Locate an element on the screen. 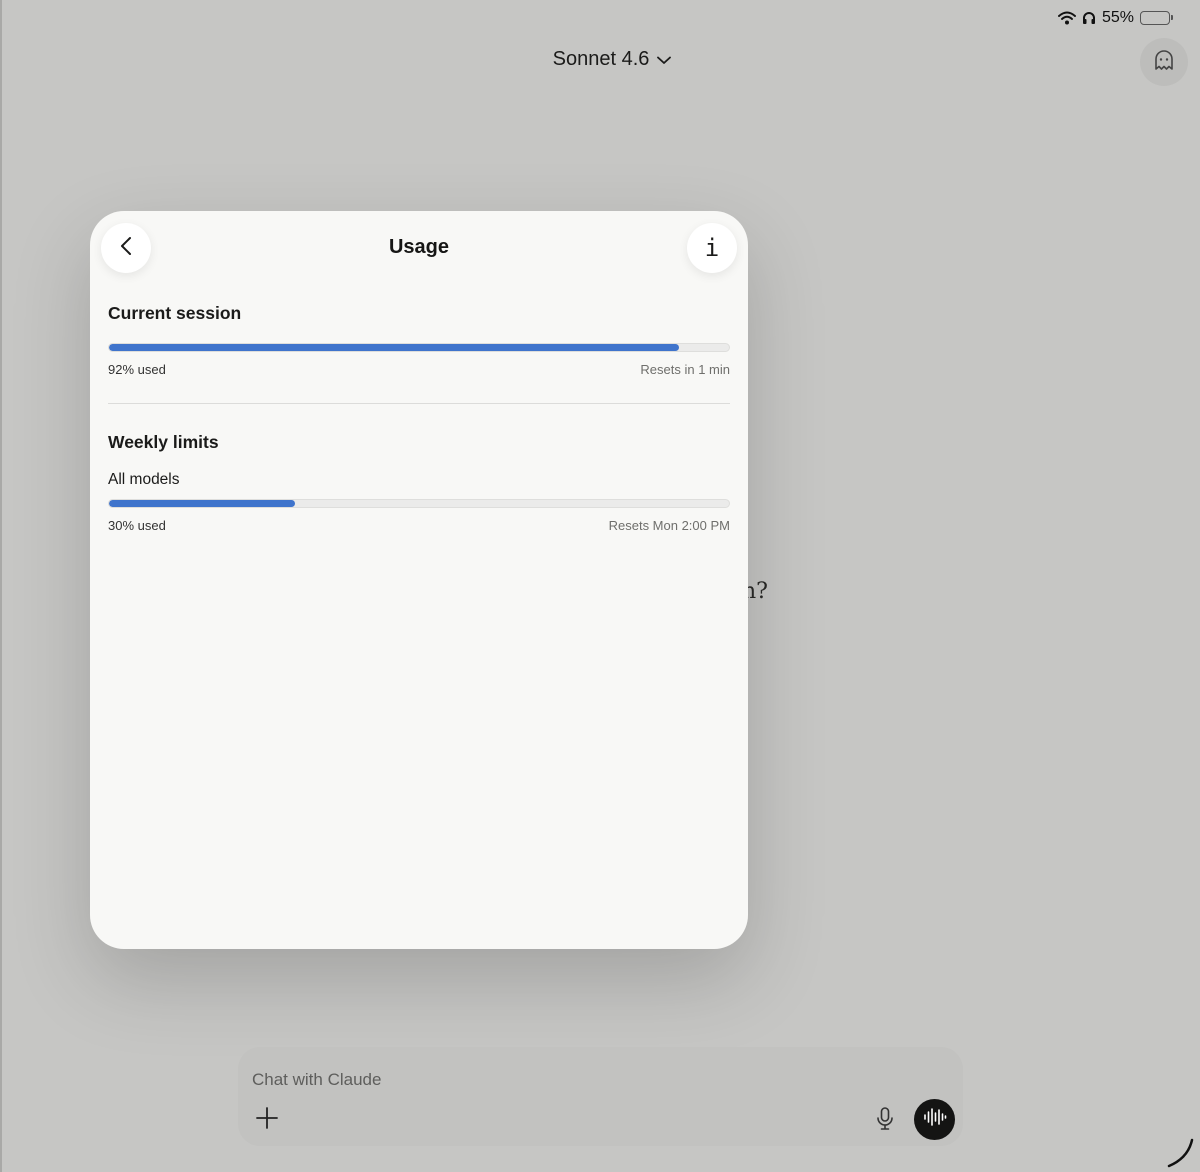  incognito-button is located at coordinates (1164, 62).